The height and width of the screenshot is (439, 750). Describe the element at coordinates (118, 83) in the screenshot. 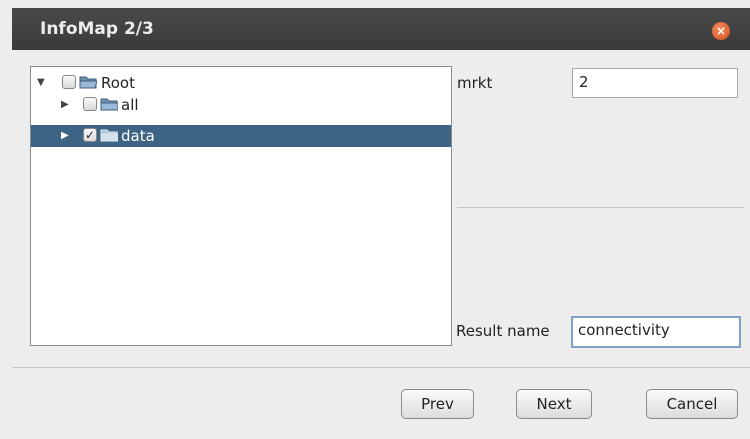

I see `tree-node-label: Root` at that location.